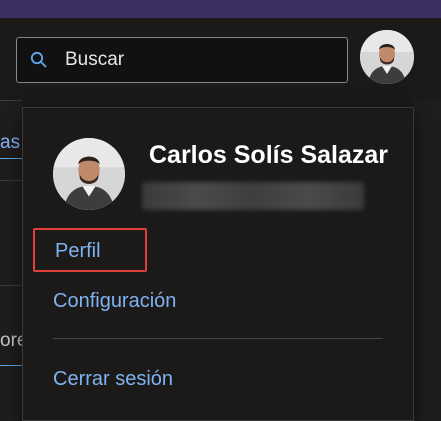 The height and width of the screenshot is (421, 441). Describe the element at coordinates (253, 196) in the screenshot. I see `redacted-email` at that location.